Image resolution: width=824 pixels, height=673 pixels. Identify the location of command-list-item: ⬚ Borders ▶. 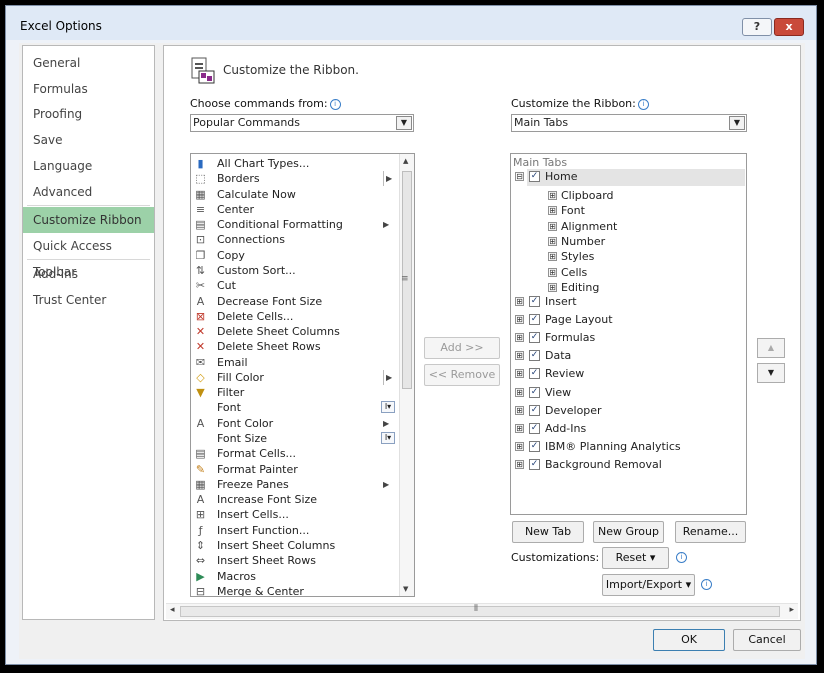
(295, 179).